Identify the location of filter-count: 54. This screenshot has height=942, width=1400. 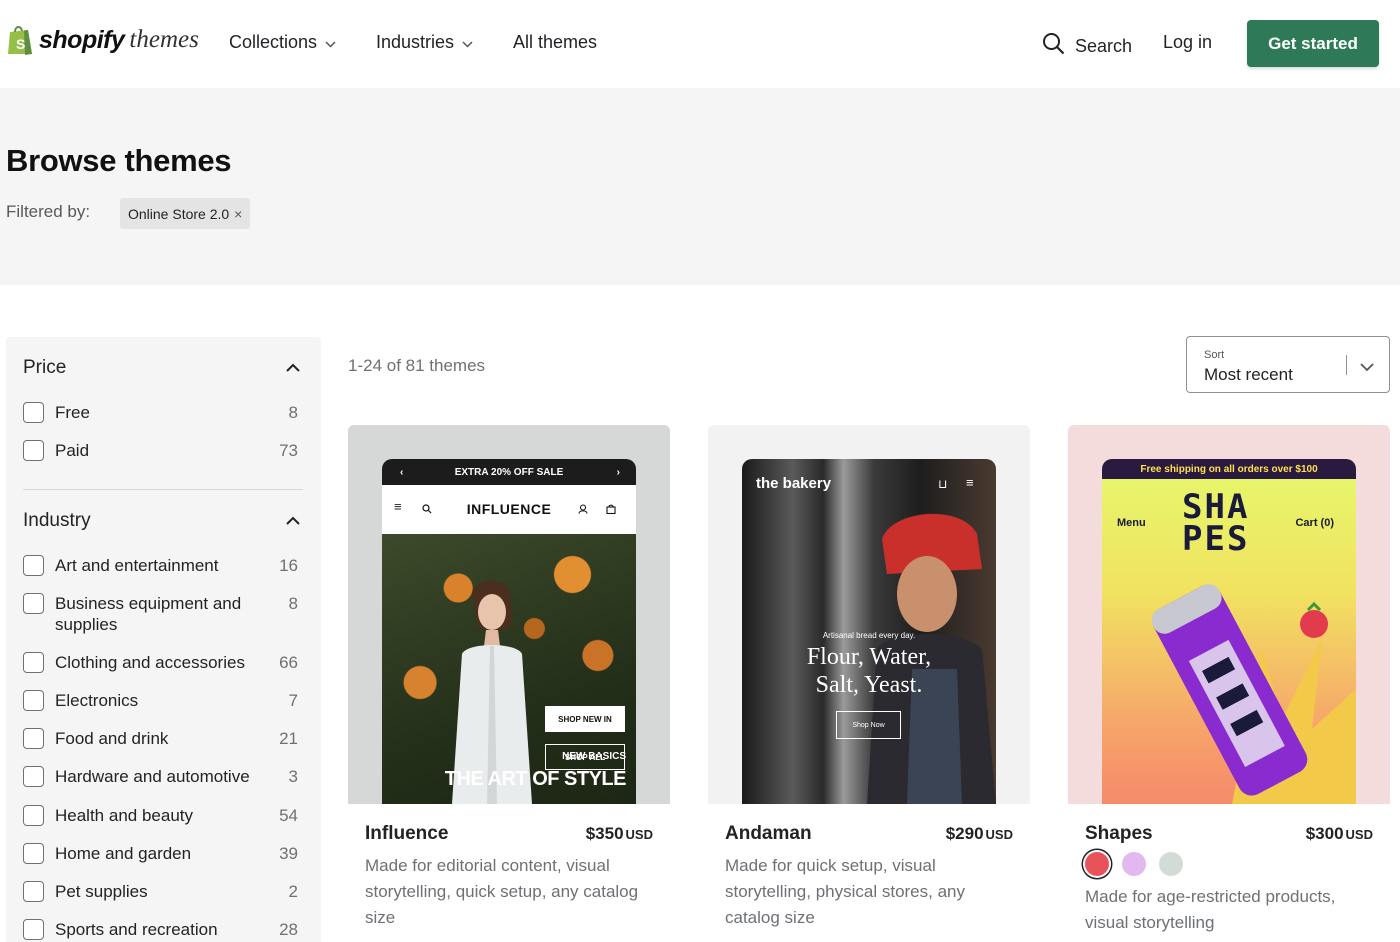
(288, 815).